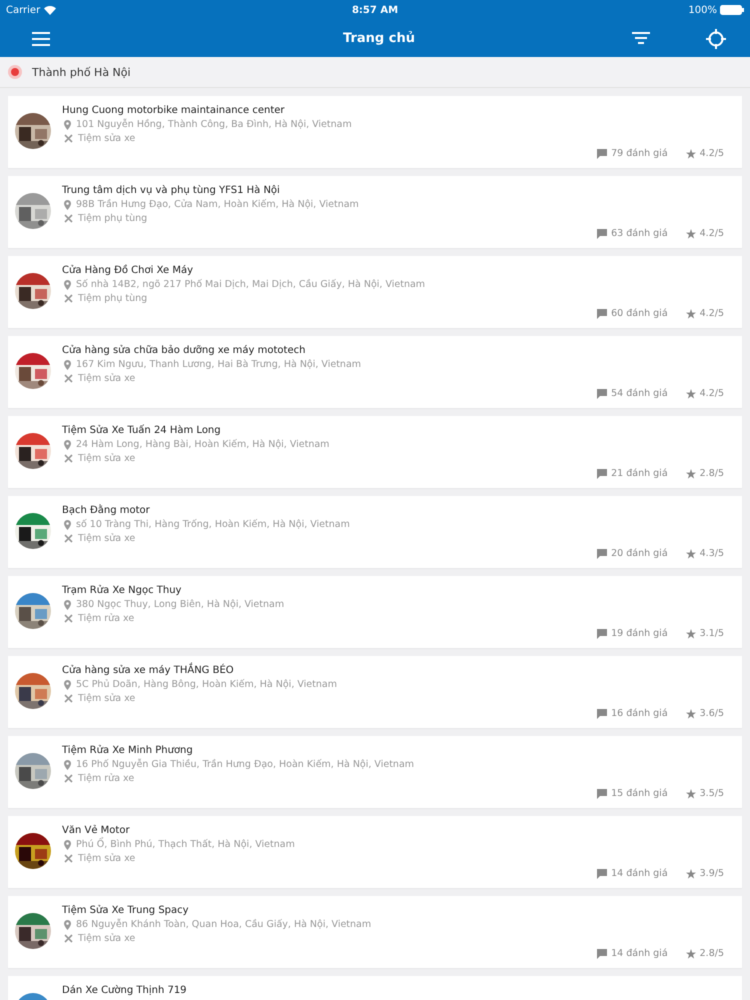 The height and width of the screenshot is (1000, 750). I want to click on shop-name: Tiệm Sửa Xe Tuấn 24 Hàm Long, so click(142, 430).